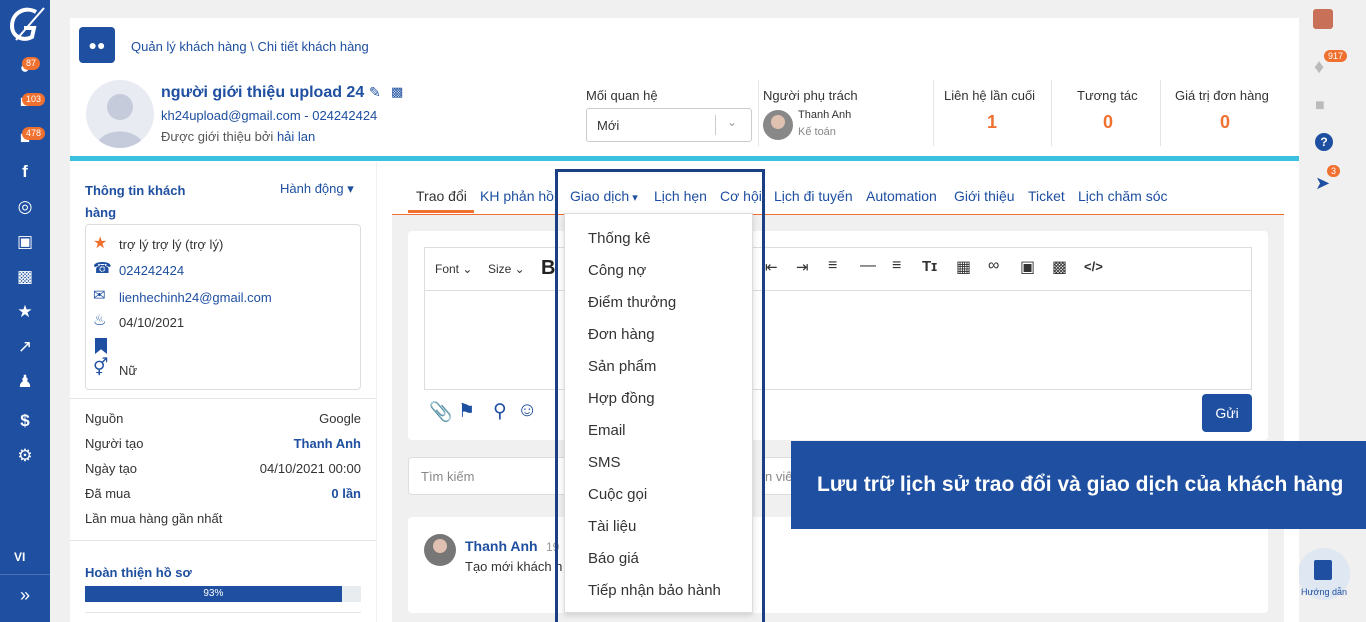  I want to click on gender-icon: ⚥, so click(101, 367).